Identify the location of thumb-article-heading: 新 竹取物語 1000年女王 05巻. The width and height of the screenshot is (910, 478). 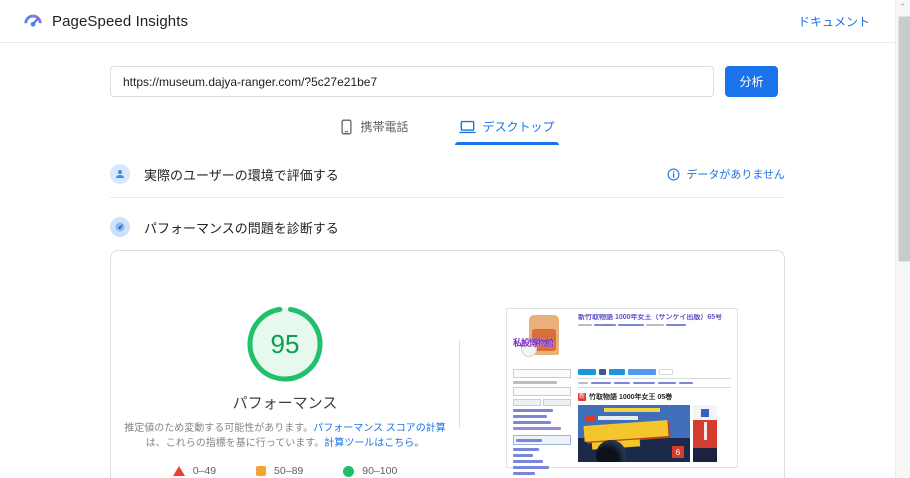
(654, 397).